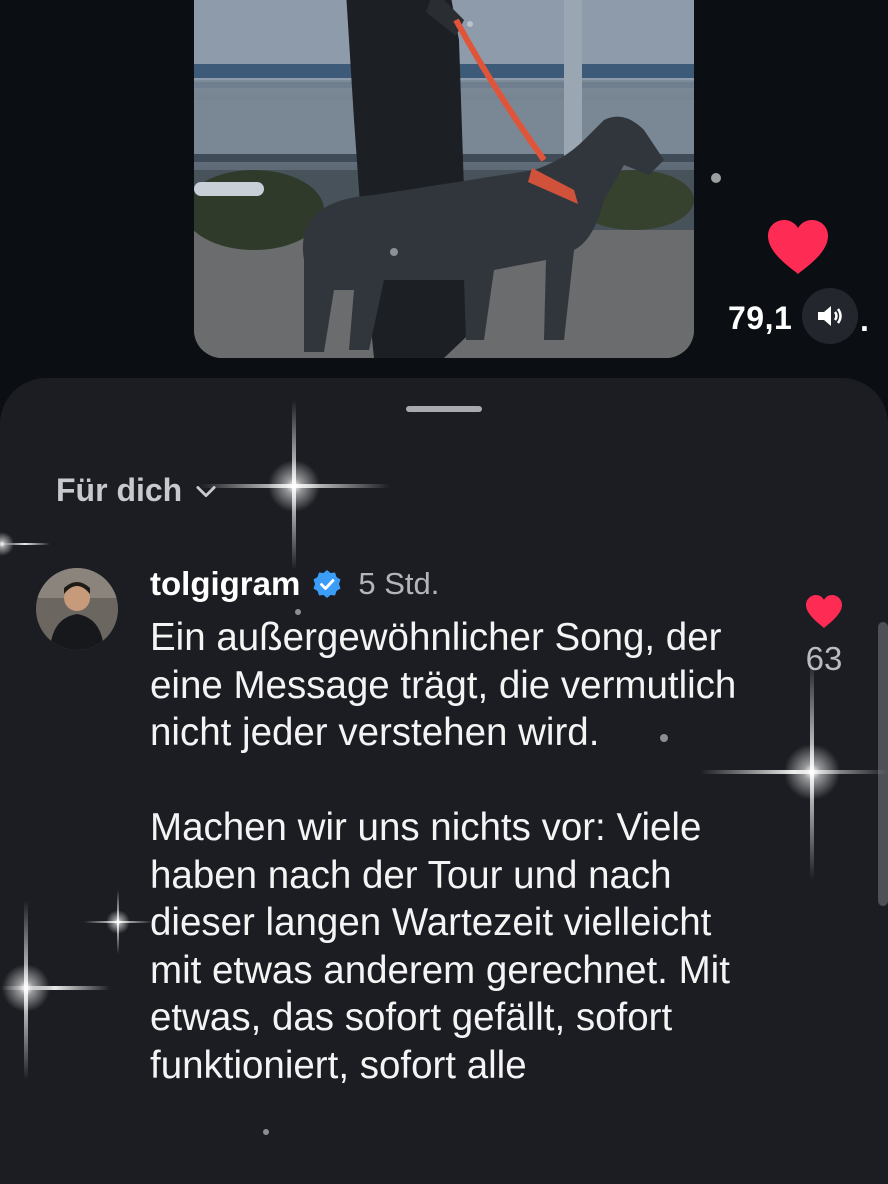 This screenshot has width=888, height=1184. I want to click on verified-badge-icon, so click(327, 584).